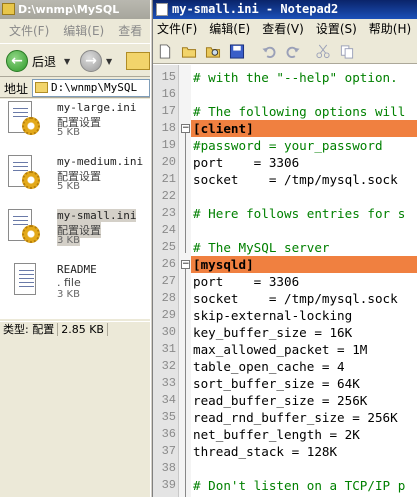  Describe the element at coordinates (100, 161) in the screenshot. I see `file-name: my-medium.ini` at that location.